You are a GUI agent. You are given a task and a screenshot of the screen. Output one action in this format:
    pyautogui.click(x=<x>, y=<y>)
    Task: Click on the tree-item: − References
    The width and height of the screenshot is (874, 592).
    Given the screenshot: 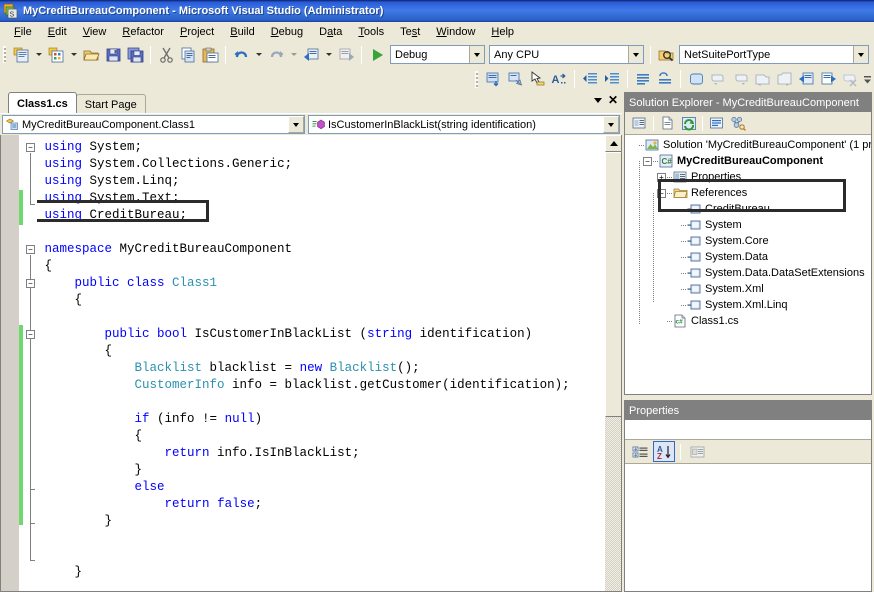 What is the action you would take?
    pyautogui.click(x=748, y=193)
    